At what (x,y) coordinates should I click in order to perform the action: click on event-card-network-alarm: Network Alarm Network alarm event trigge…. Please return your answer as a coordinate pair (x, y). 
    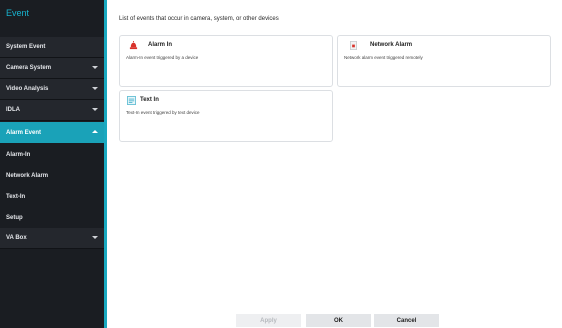
    Looking at the image, I should click on (444, 61).